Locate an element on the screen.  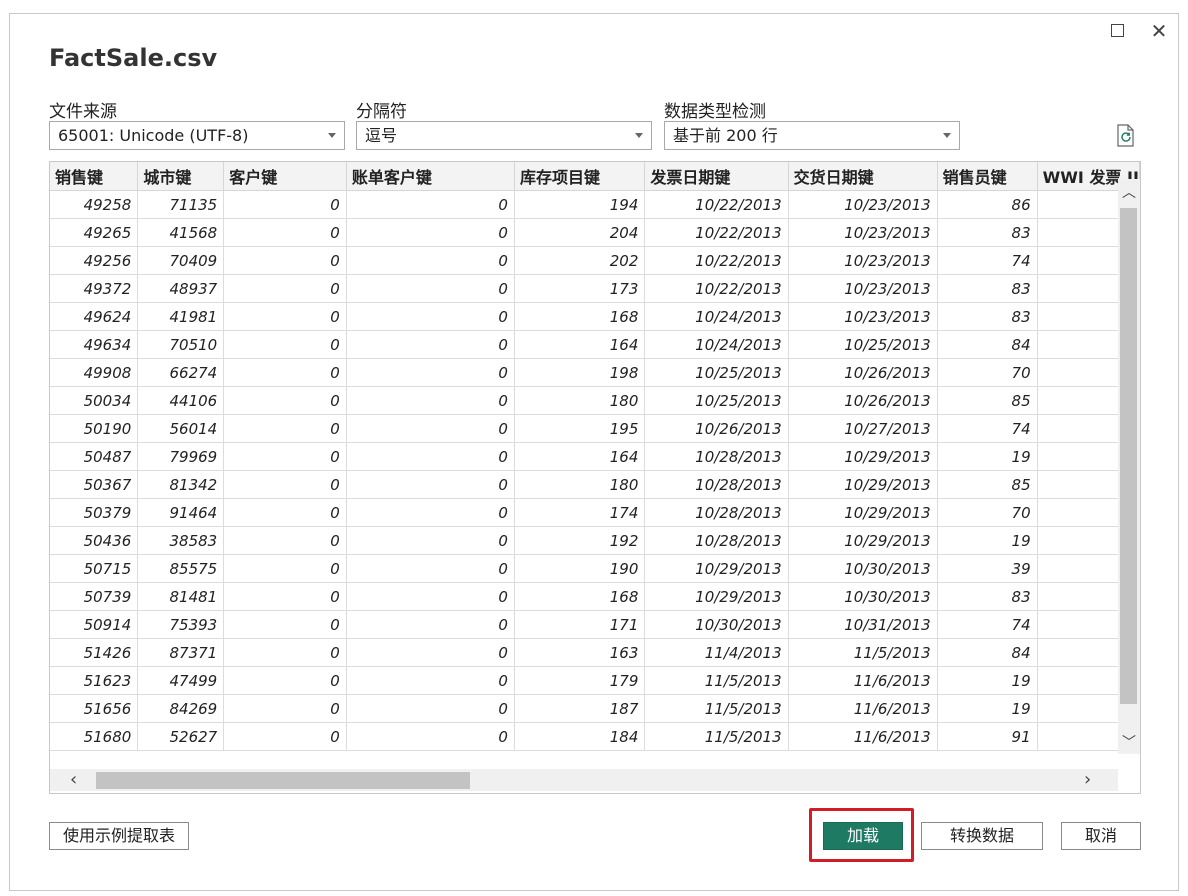
table-row: 50379 91464 0 0 174 10/28/2013 10/29/2013 70 is located at coordinates (595, 512).